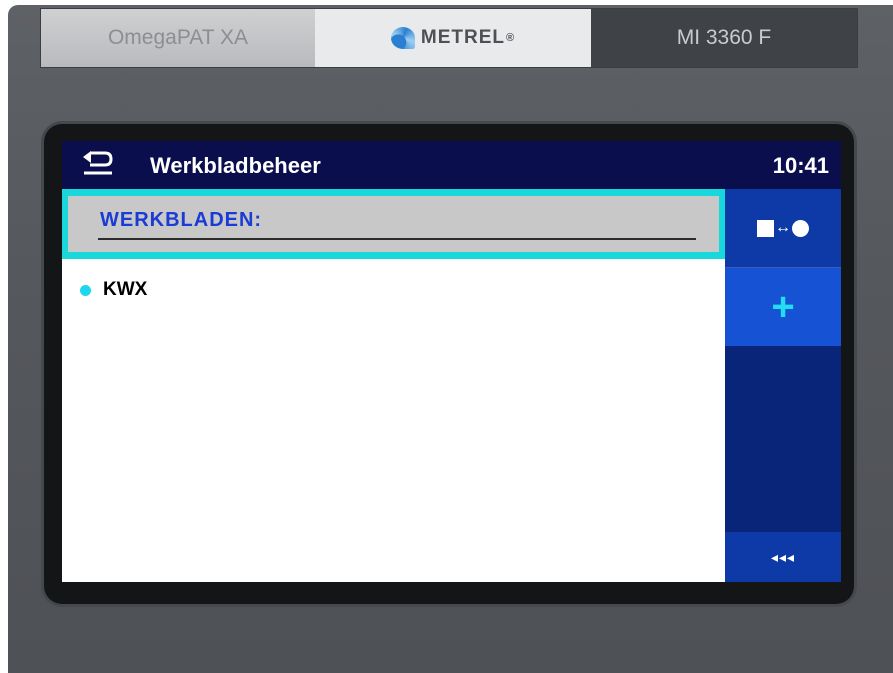 This screenshot has width=893, height=673. What do you see at coordinates (125, 289) in the screenshot?
I see `list-item-label: KWX` at bounding box center [125, 289].